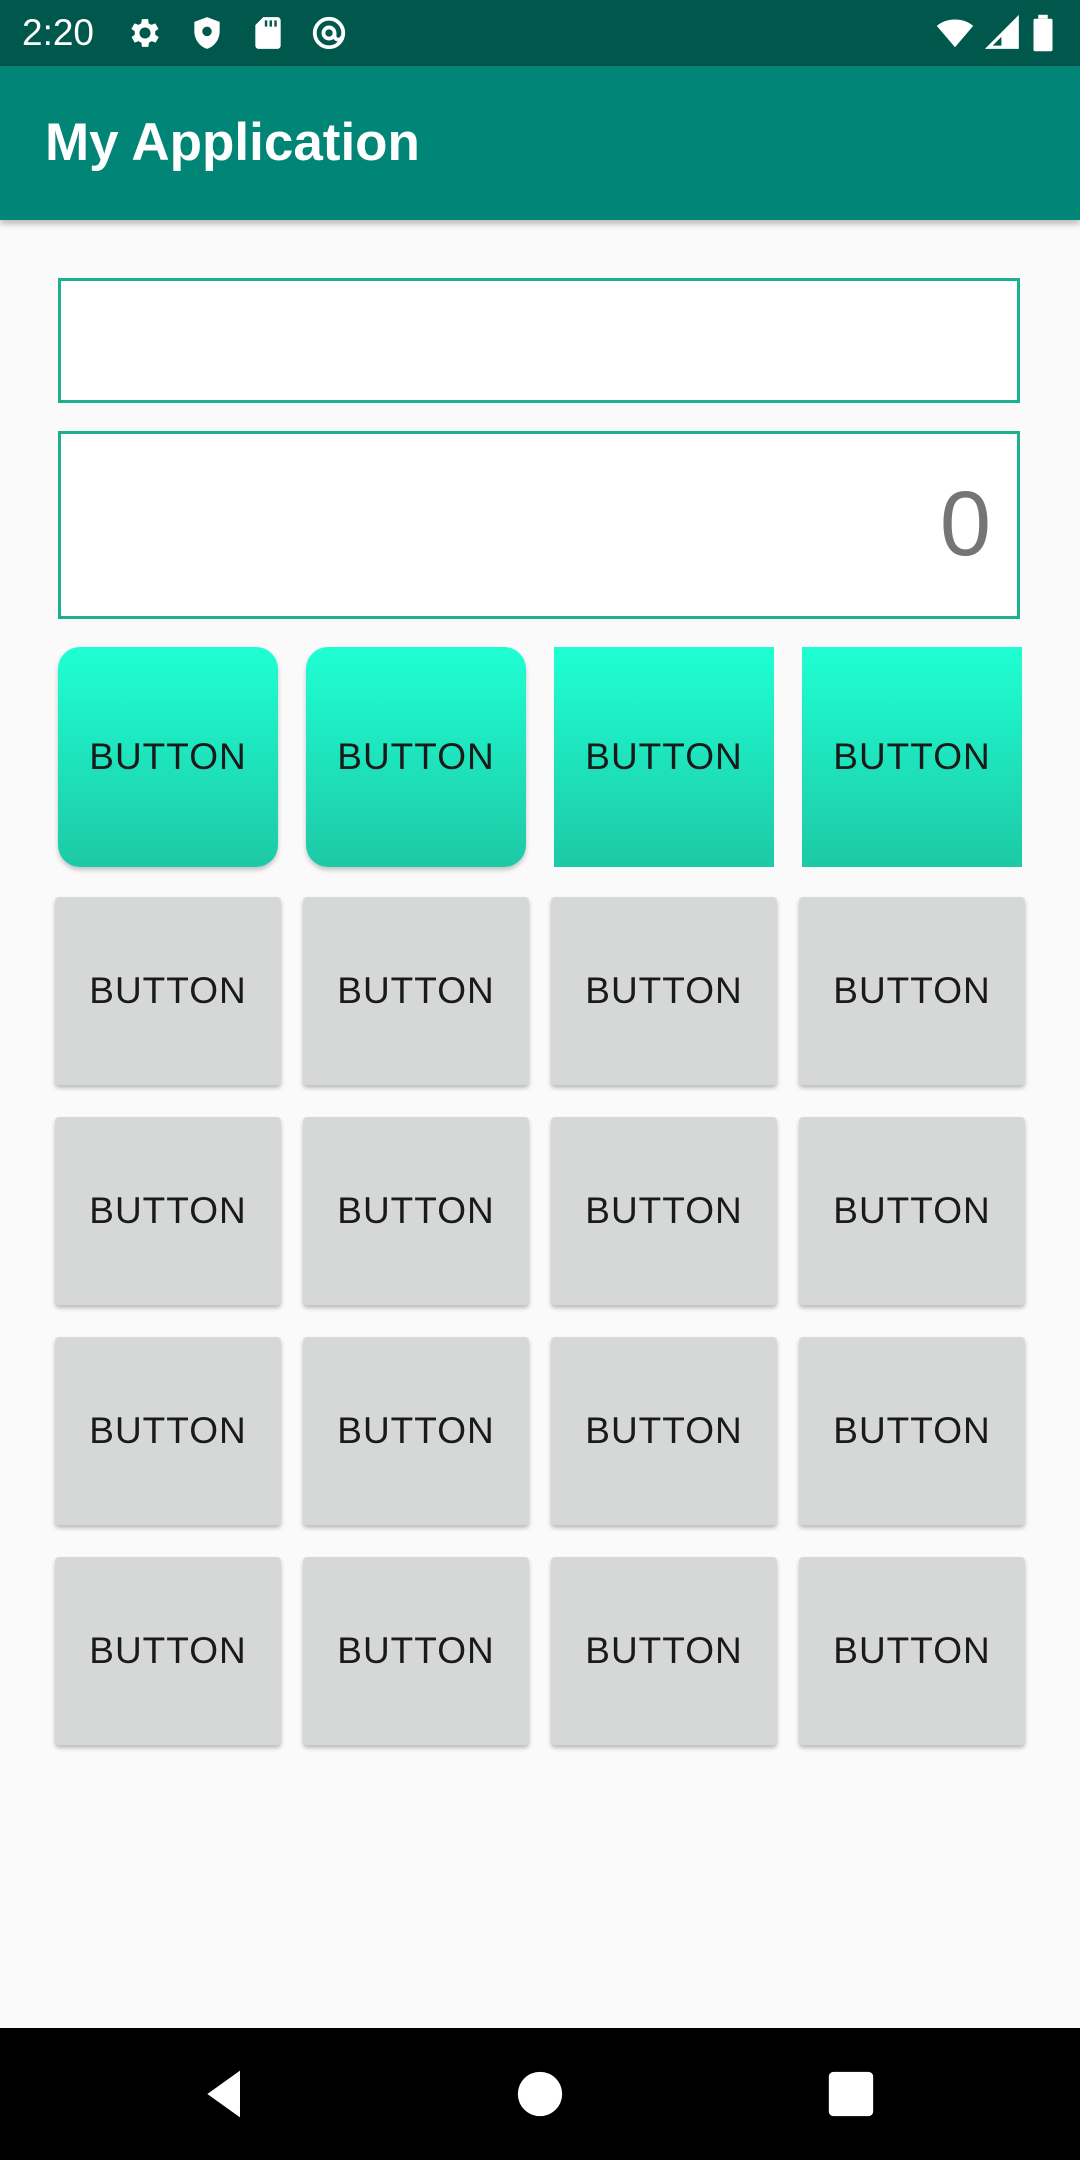  Describe the element at coordinates (912, 991) in the screenshot. I see `grid-button-r1c4: BUTTON` at that location.